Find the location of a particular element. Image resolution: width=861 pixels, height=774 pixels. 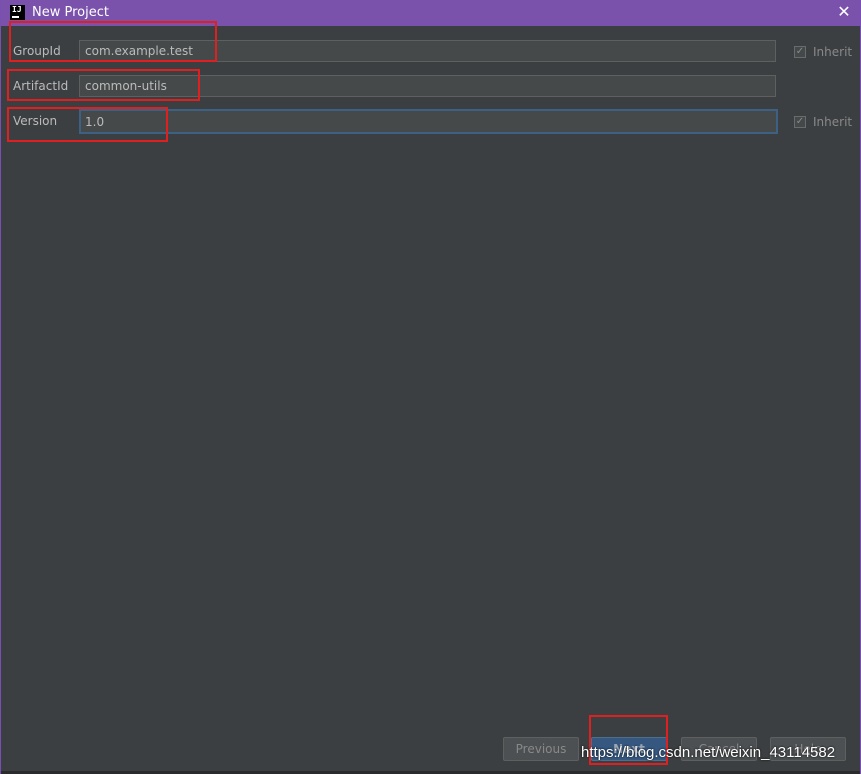

version-input is located at coordinates (428, 121).